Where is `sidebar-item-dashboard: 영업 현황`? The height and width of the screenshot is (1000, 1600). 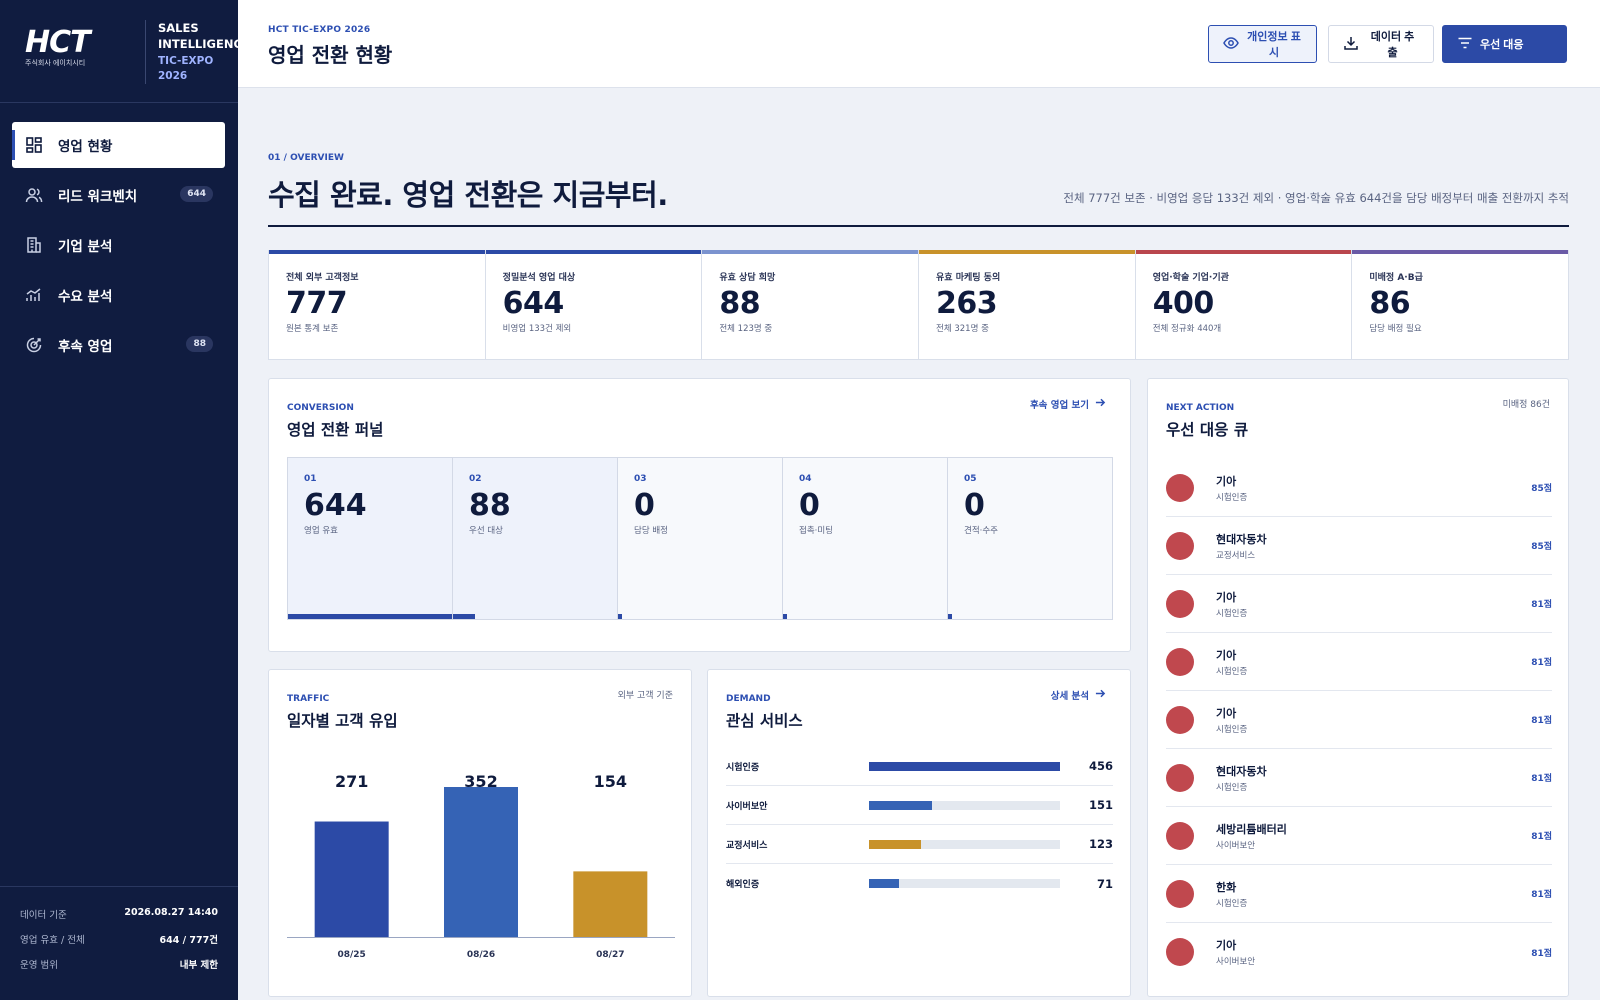
sidebar-item-dashboard: 영업 현황 is located at coordinates (118, 145).